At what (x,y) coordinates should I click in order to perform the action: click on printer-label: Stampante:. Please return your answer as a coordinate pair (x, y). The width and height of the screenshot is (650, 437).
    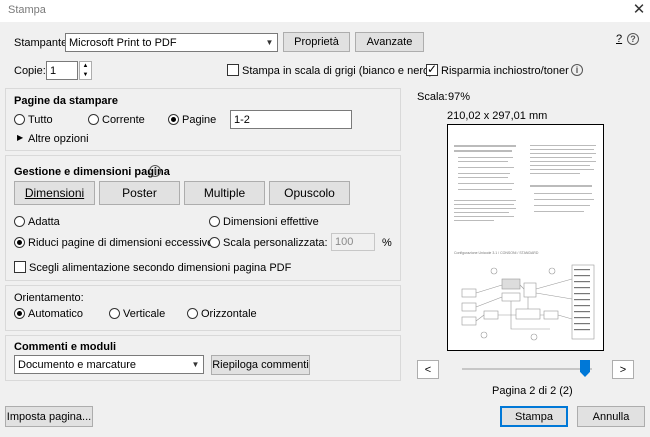
    Looking at the image, I should click on (42, 43).